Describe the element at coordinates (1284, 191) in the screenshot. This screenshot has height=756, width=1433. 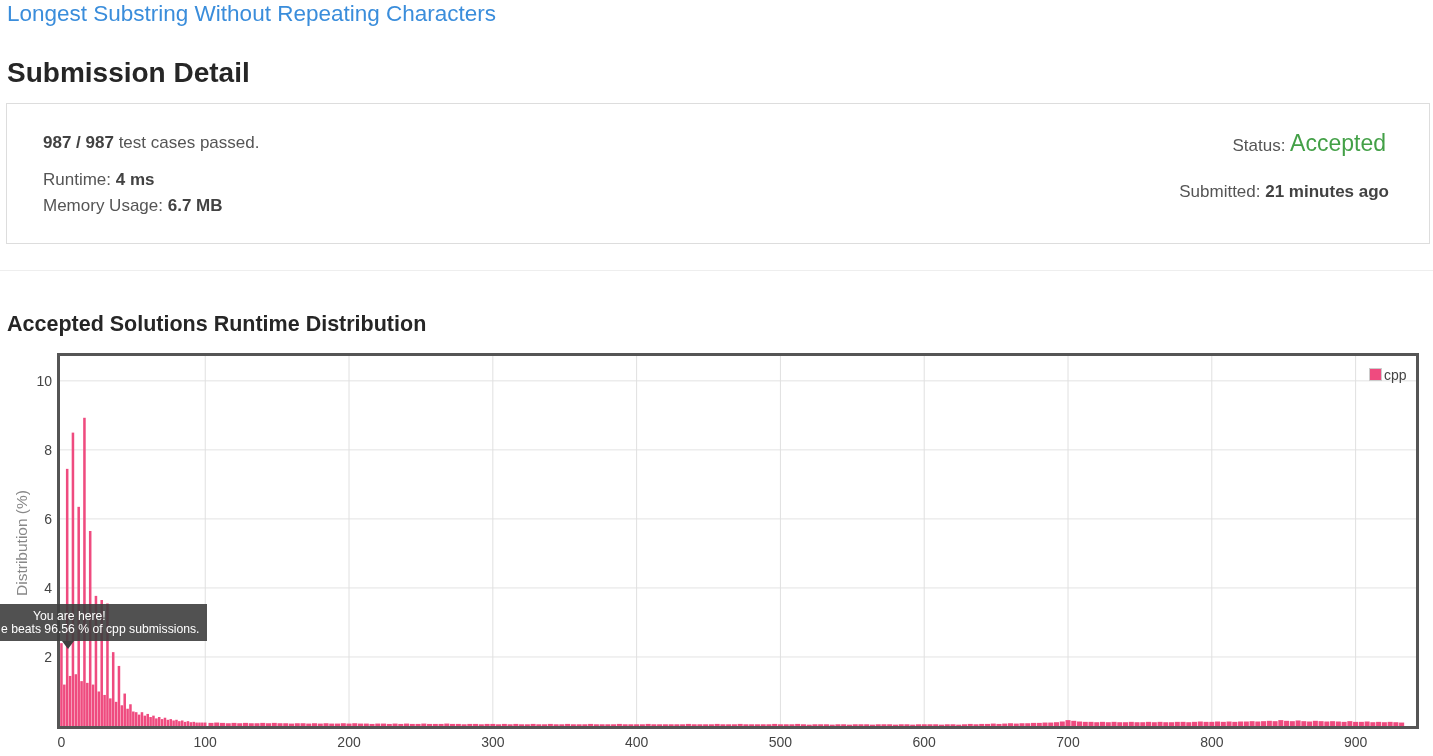
I see `submitted-text: Submitted: 21 minutes ago` at that location.